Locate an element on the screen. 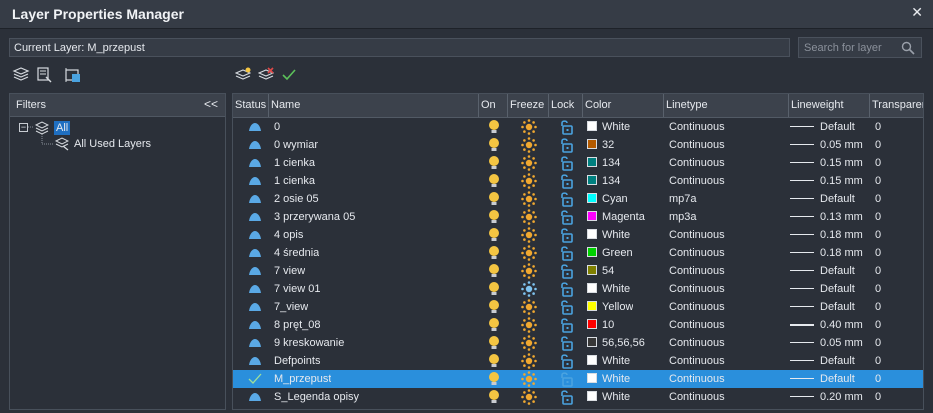 Image resolution: width=933 pixels, height=413 pixels. layer-states-manager-icon is located at coordinates (73, 75).